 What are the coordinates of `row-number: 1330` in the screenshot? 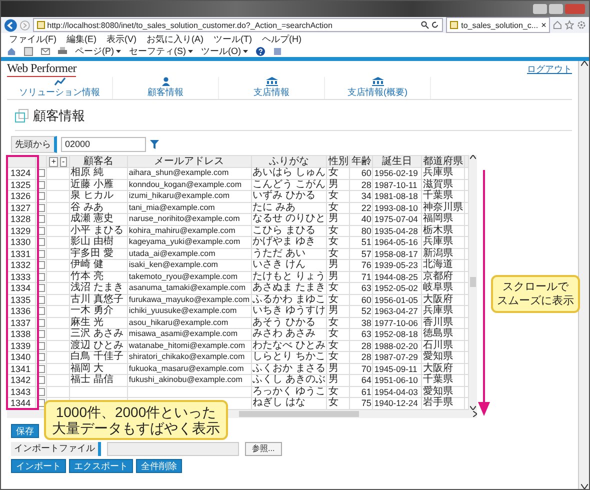 It's located at (22, 242).